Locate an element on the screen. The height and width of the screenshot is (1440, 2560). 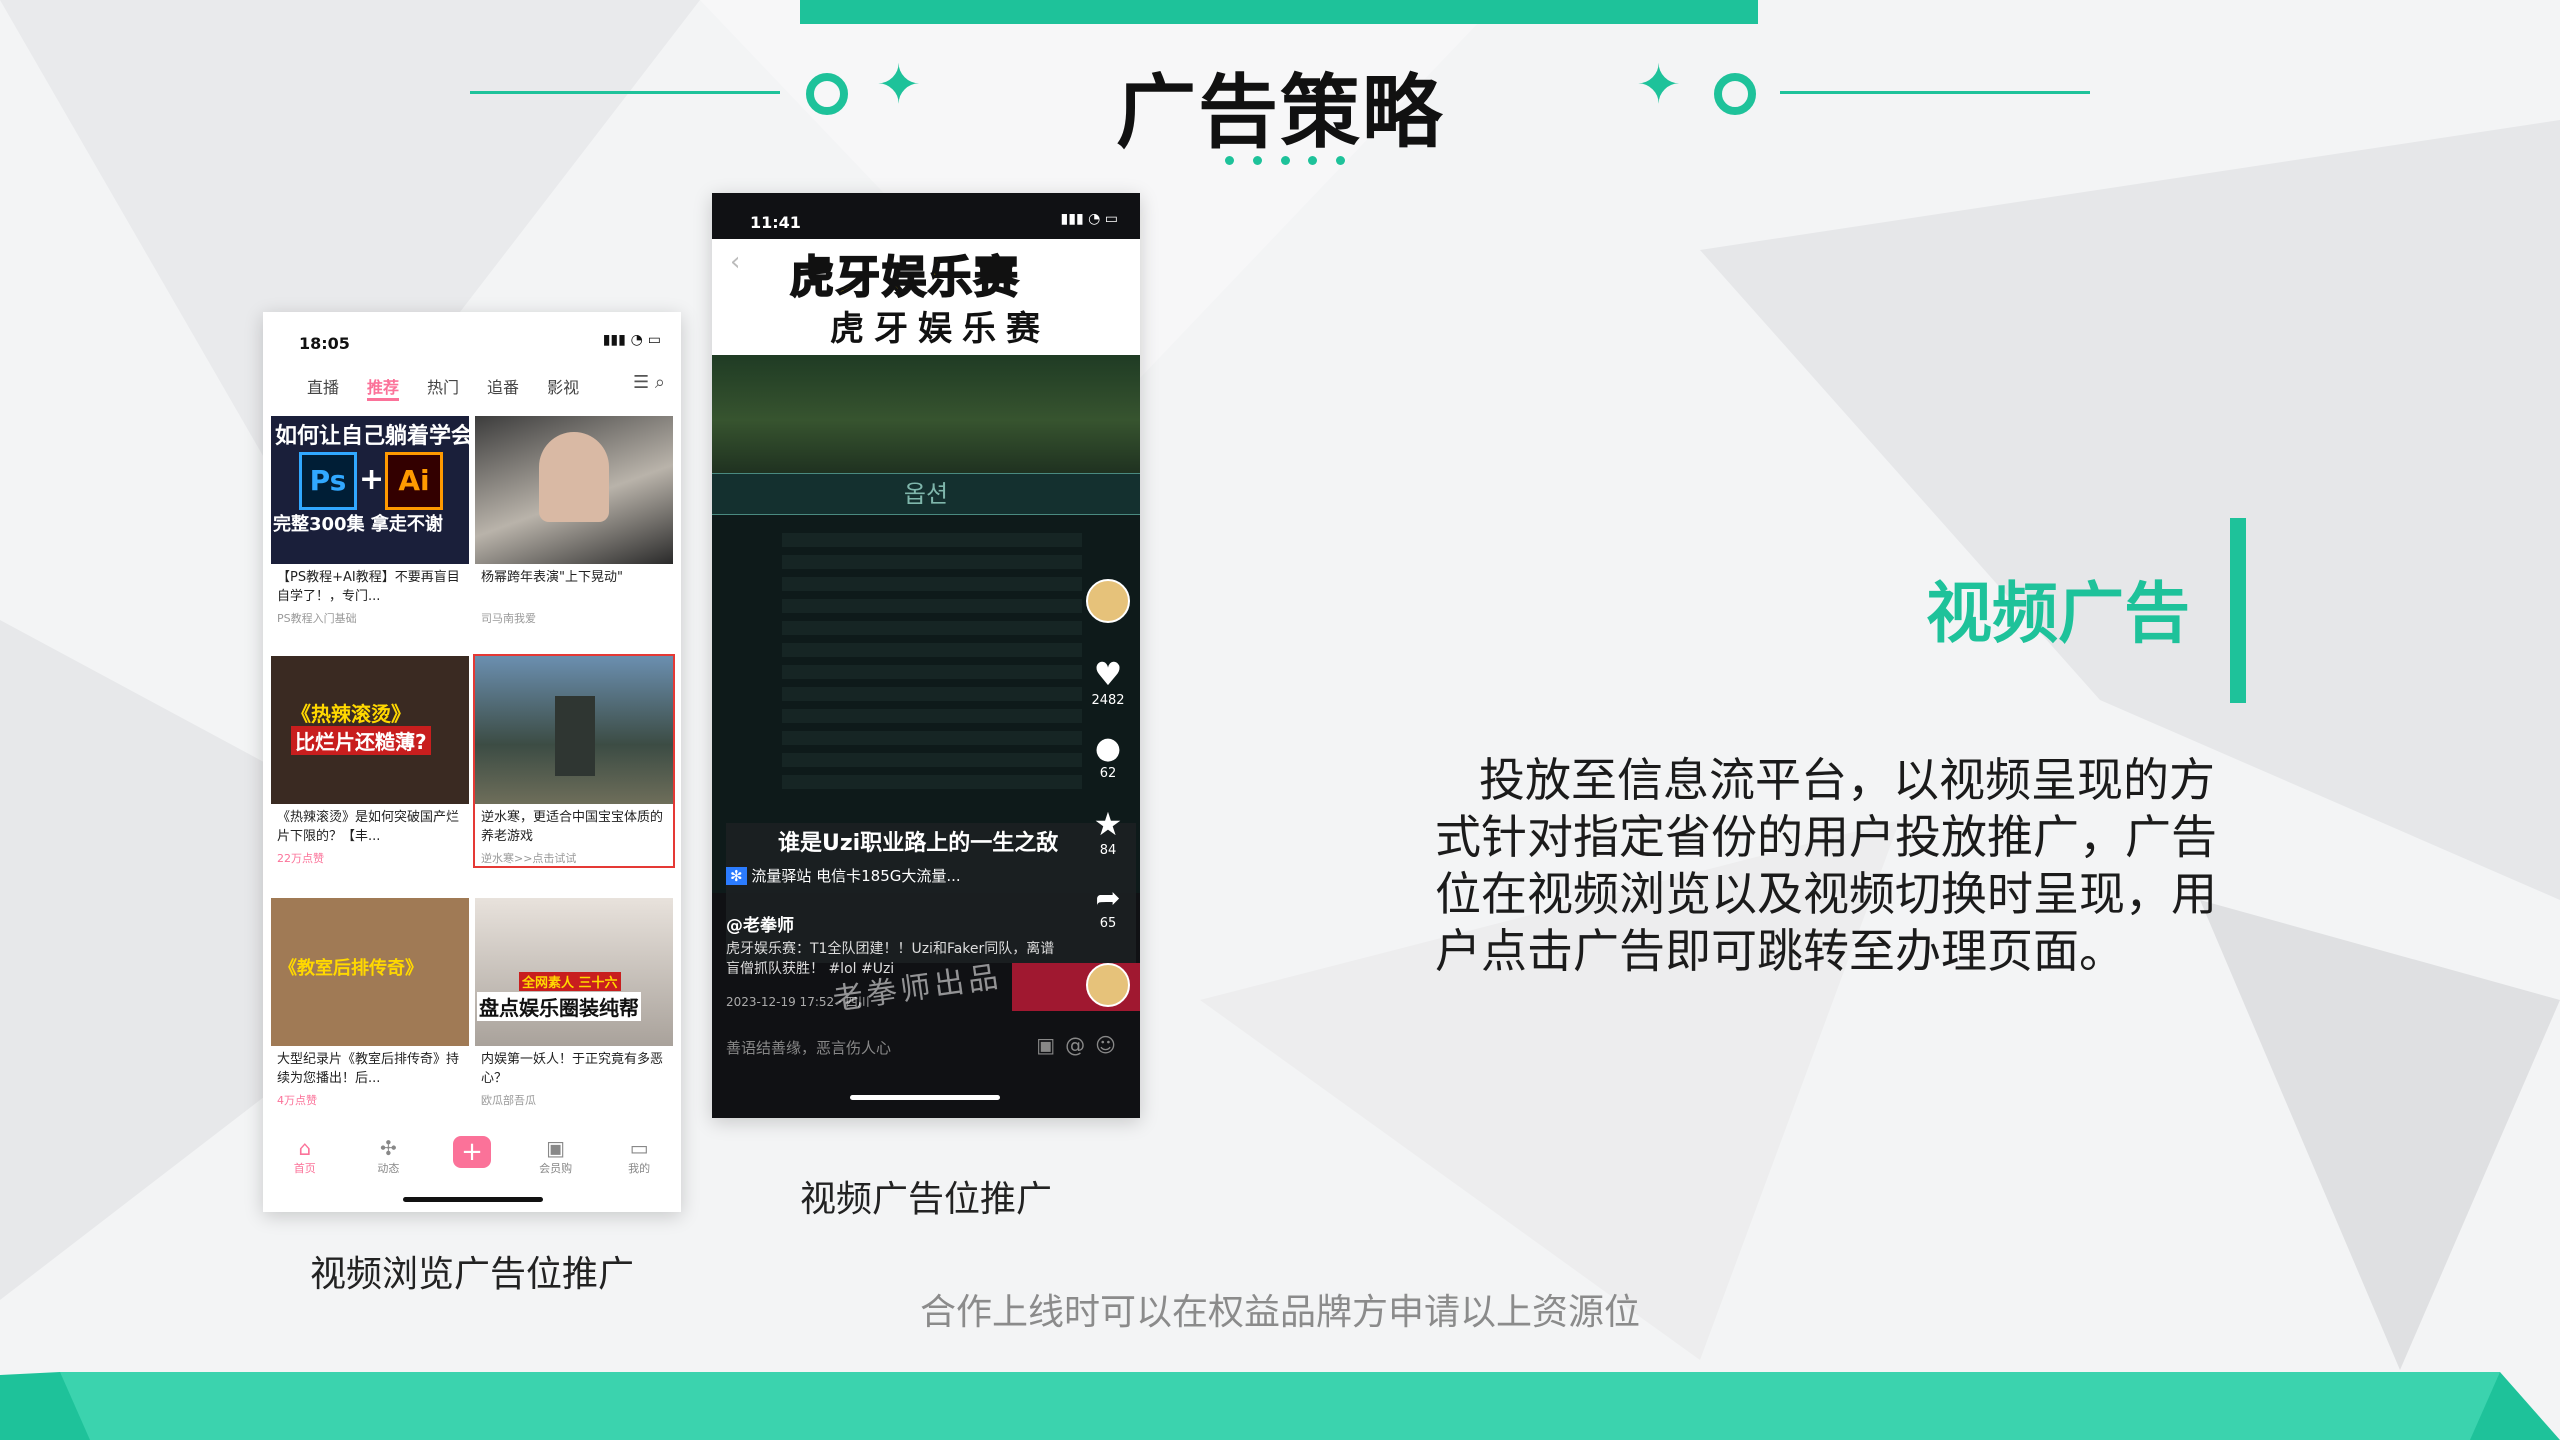
tile-caption: 逆水寒，更适合中国宝宝体质的养老游戏 is located at coordinates (572, 827).